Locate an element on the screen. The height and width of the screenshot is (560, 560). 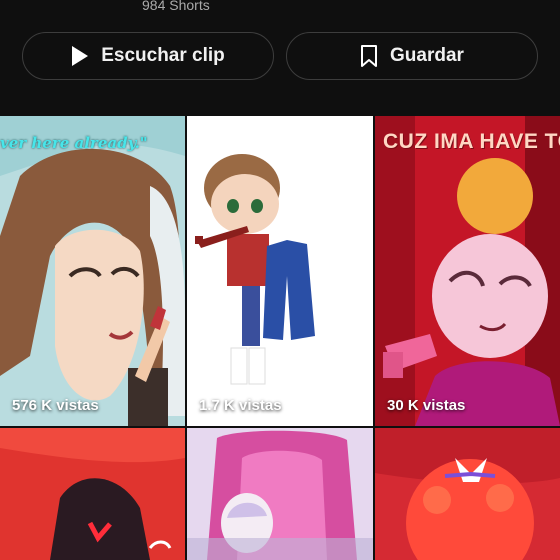
view-count: 576 K vistas is located at coordinates (55, 405).